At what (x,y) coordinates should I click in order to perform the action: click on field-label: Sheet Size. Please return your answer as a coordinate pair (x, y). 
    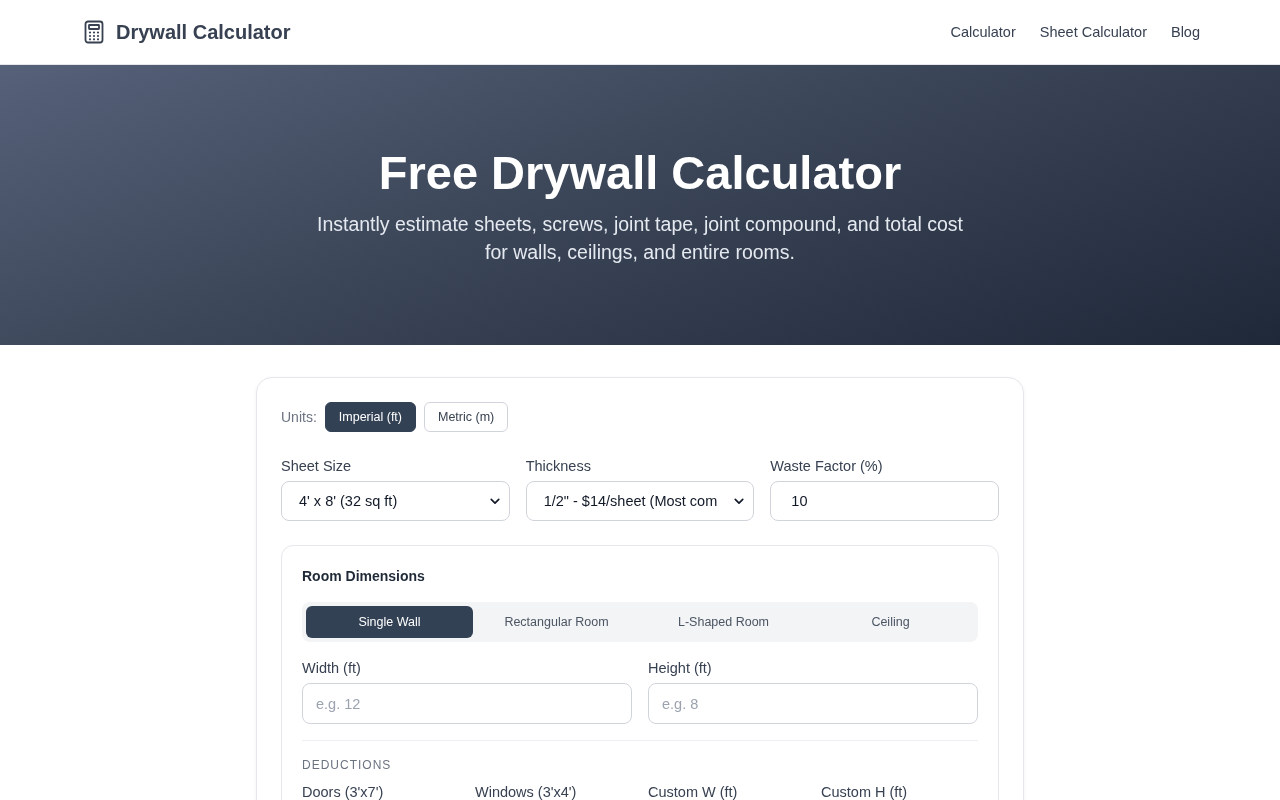
    Looking at the image, I should click on (317, 466).